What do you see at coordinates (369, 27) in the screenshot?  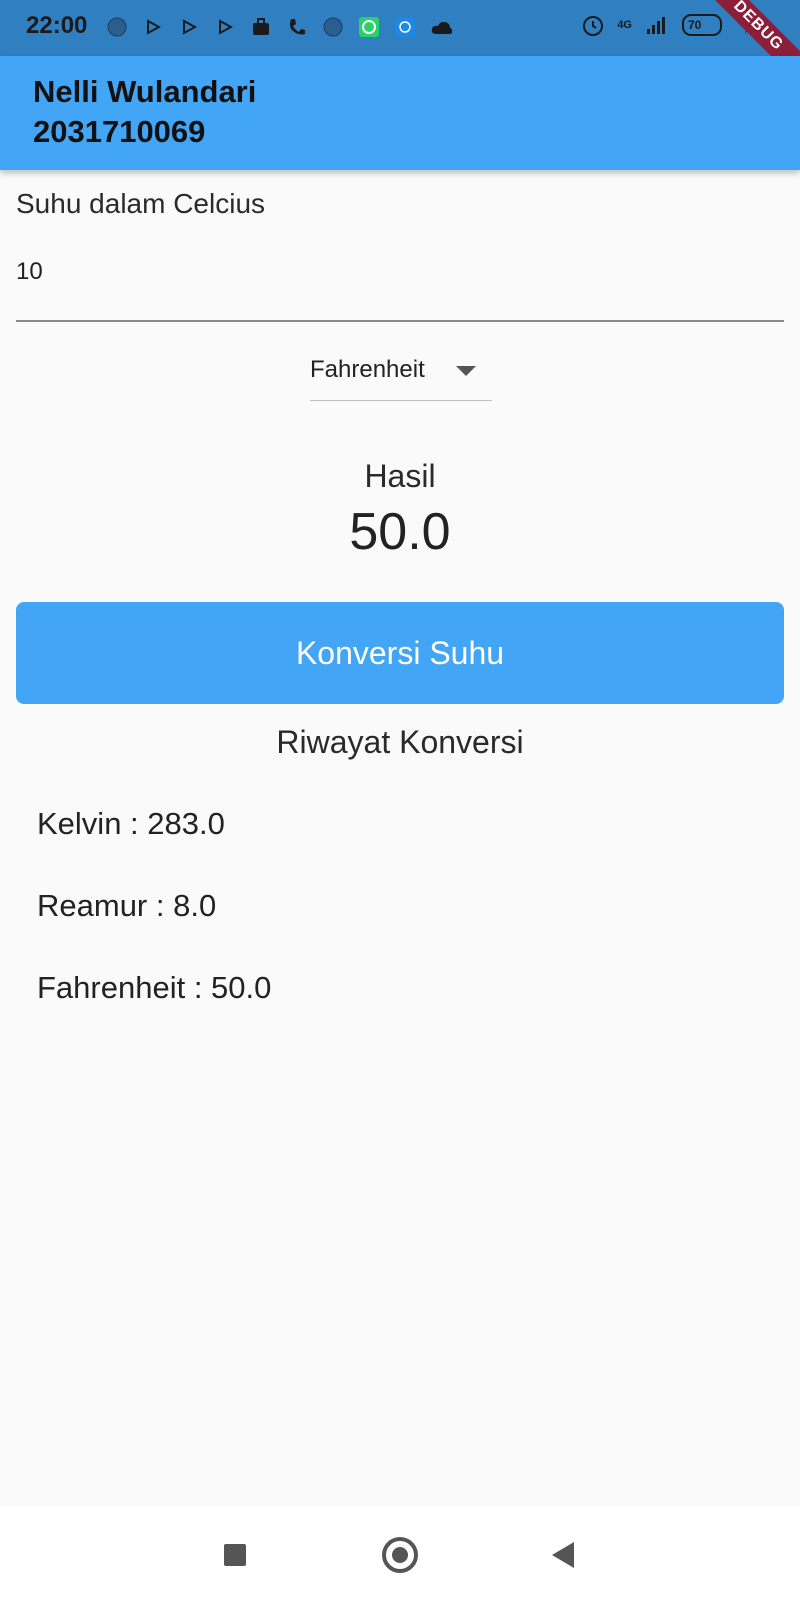 I see `whatsapp-icon` at bounding box center [369, 27].